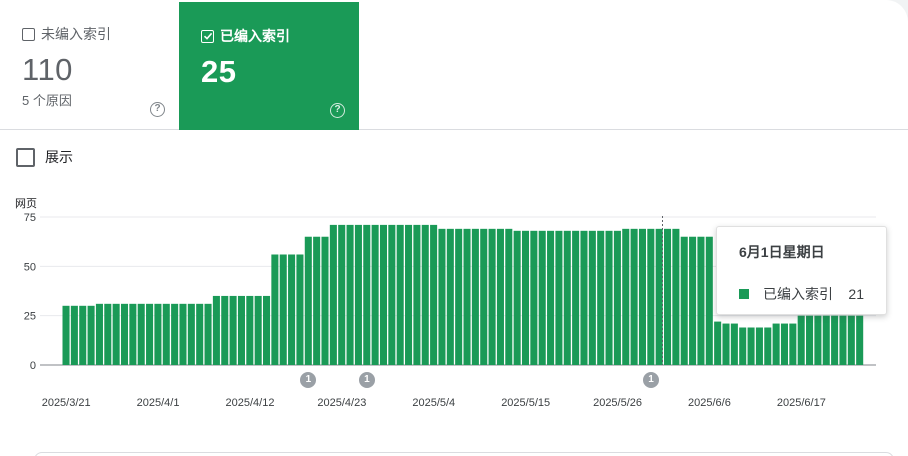  Describe the element at coordinates (89, 65) in the screenshot. I see `not-indexed-card: 未编入索引 110 5 个原因 ?` at that location.